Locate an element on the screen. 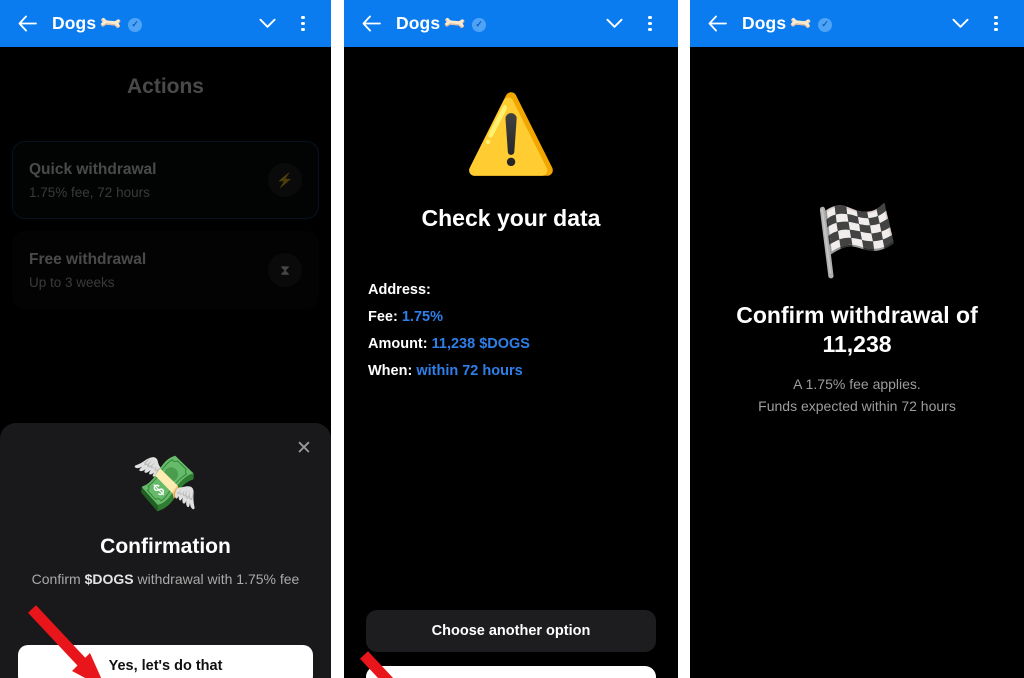 This screenshot has height=678, width=1024. detail-row-amount: Amount: 11,238 $DOGS is located at coordinates (512, 344).